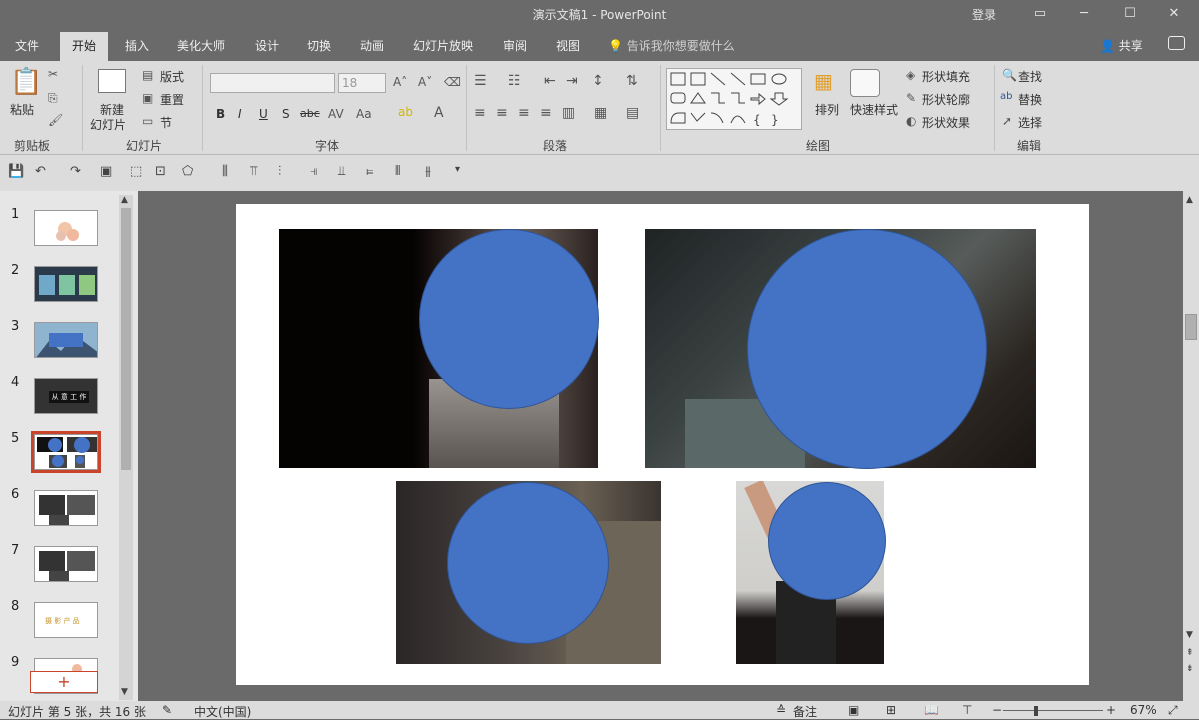  I want to click on font-name-input, so click(272, 83).